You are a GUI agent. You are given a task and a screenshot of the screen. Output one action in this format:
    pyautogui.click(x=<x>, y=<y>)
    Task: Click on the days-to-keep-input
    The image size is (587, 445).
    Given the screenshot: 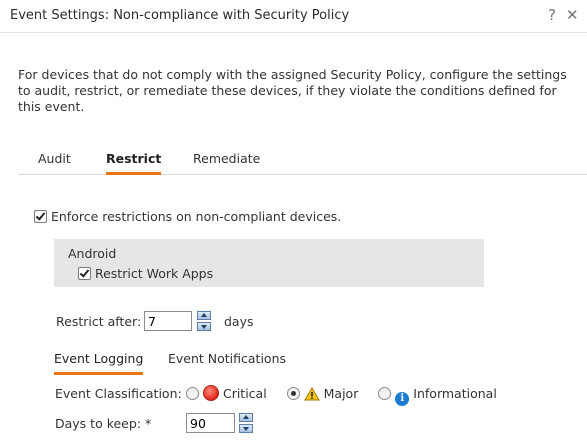 What is the action you would take?
    pyautogui.click(x=210, y=423)
    